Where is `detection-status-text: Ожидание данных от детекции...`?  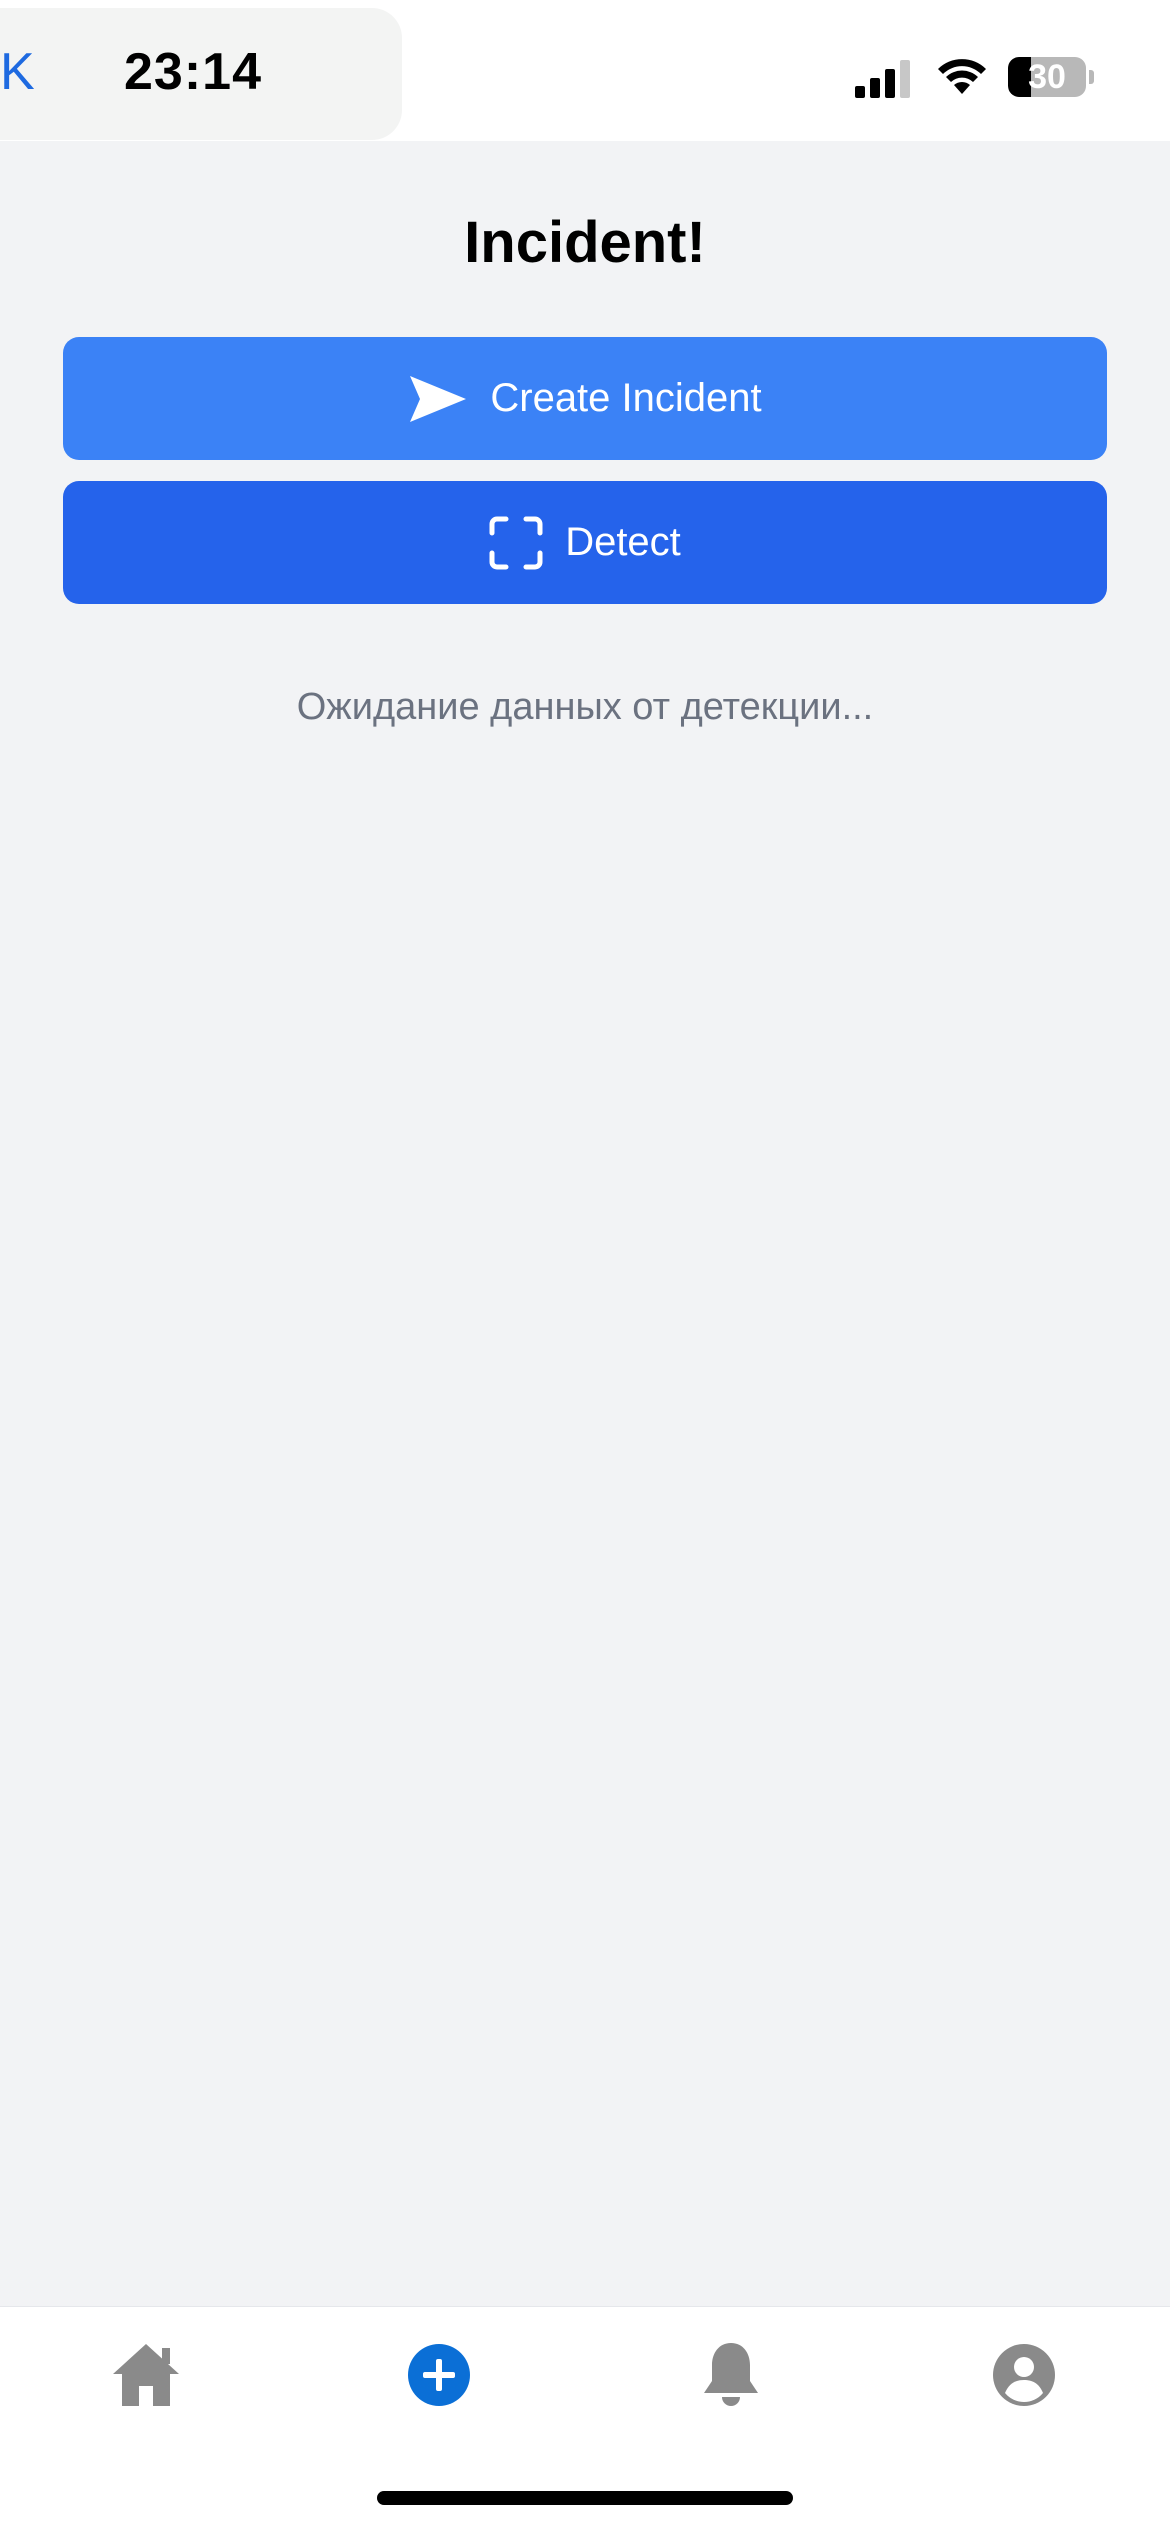
detection-status-text: Ожидание данных от детекции... is located at coordinates (585, 707).